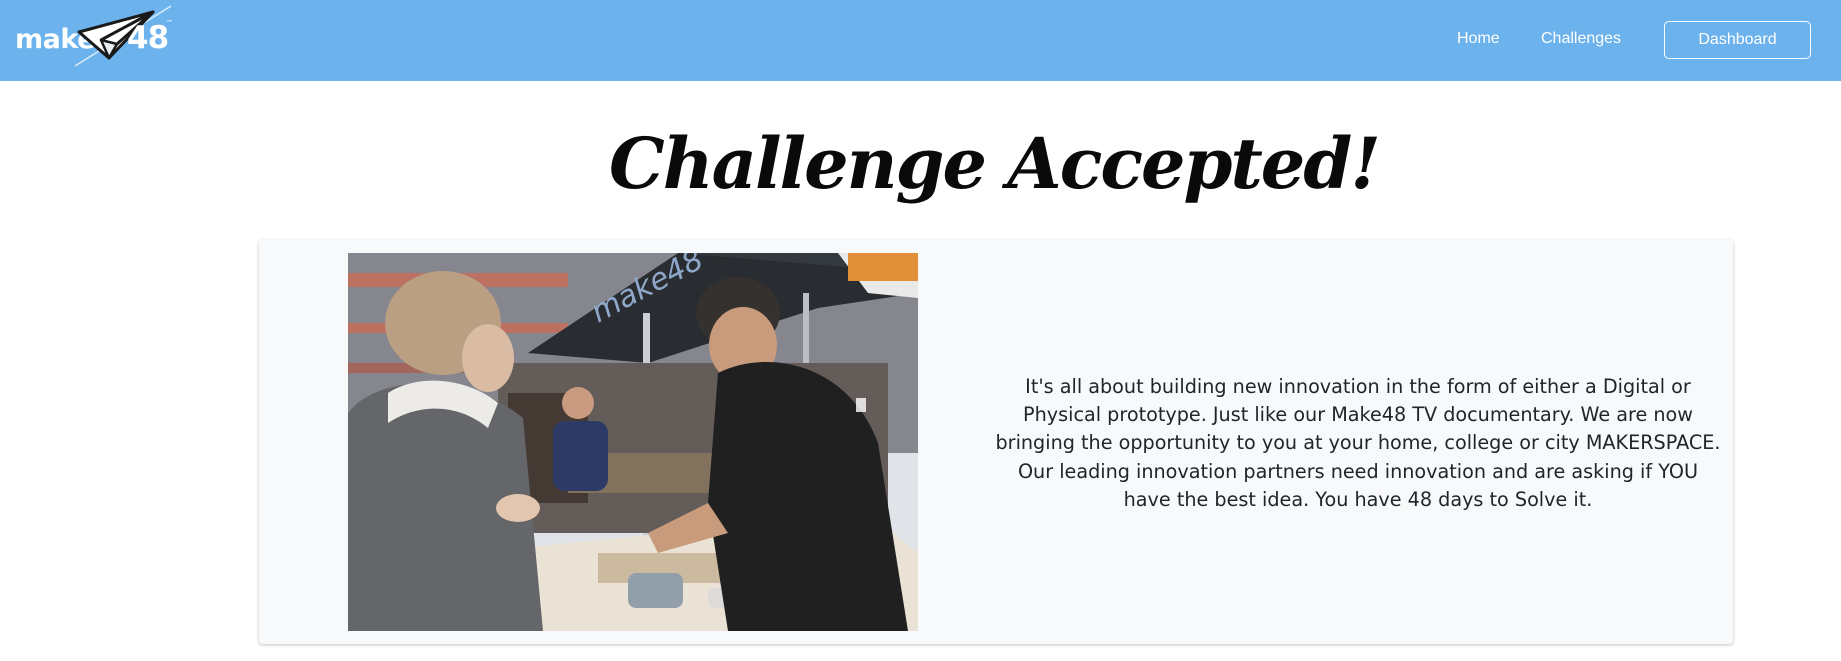  Describe the element at coordinates (169, 23) in the screenshot. I see `trademark-symbol: ™` at that location.